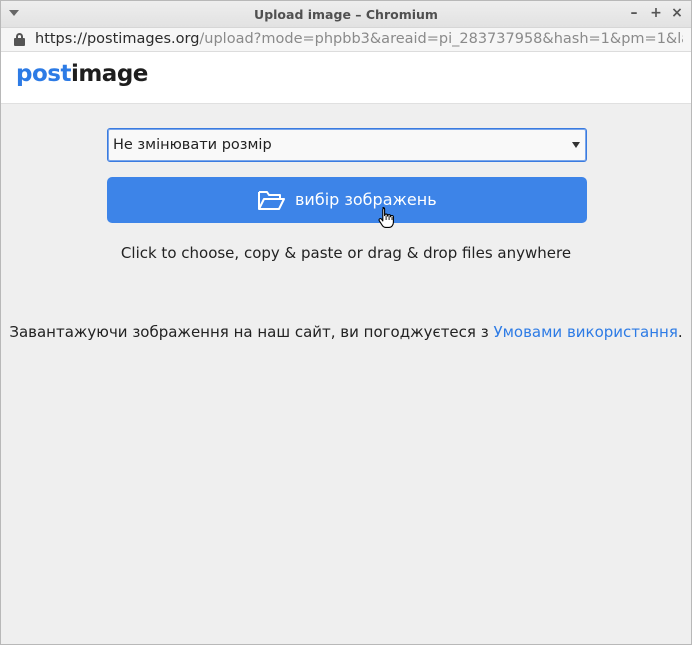  What do you see at coordinates (117, 39) in the screenshot?
I see `url-host: https://postimages.org` at bounding box center [117, 39].